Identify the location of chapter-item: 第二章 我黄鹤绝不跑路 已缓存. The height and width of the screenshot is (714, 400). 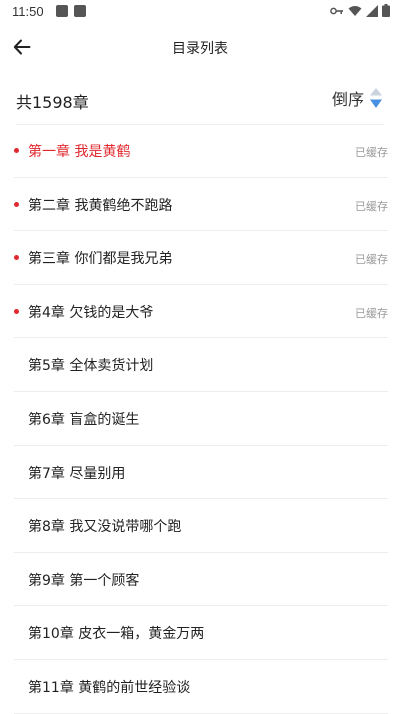
(201, 205).